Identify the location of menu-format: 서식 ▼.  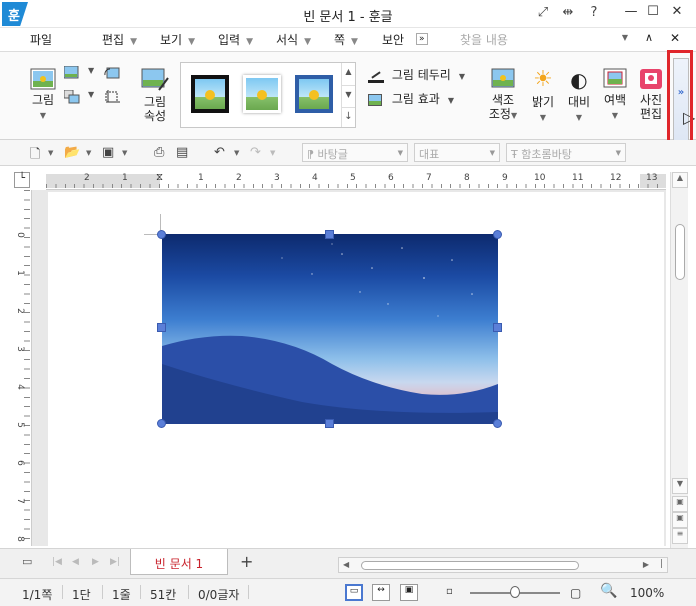
(293, 39).